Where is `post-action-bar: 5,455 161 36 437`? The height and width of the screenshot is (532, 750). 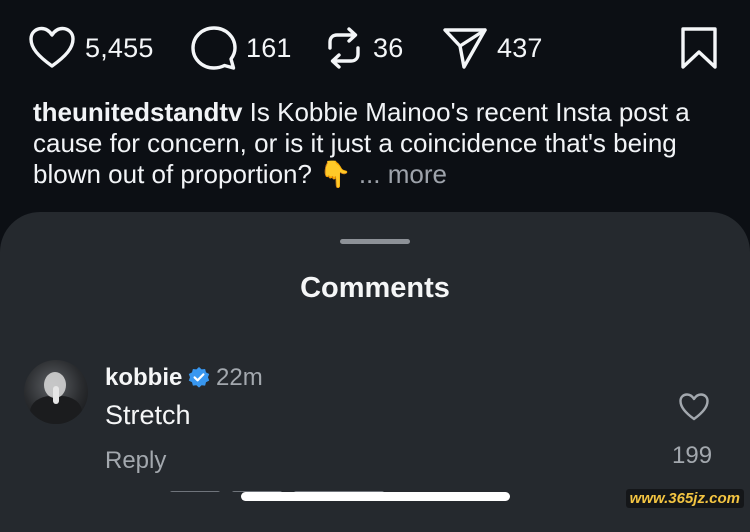 post-action-bar: 5,455 161 36 437 is located at coordinates (375, 48).